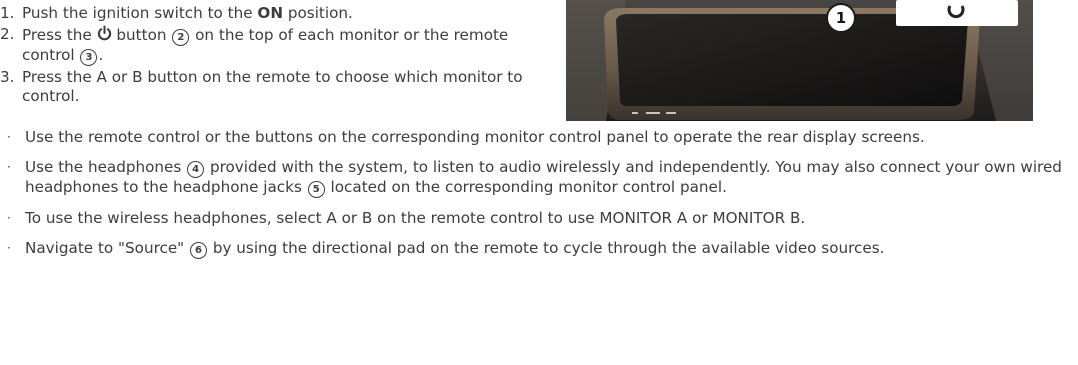  Describe the element at coordinates (141, 35) in the screenshot. I see `step-text: button` at that location.